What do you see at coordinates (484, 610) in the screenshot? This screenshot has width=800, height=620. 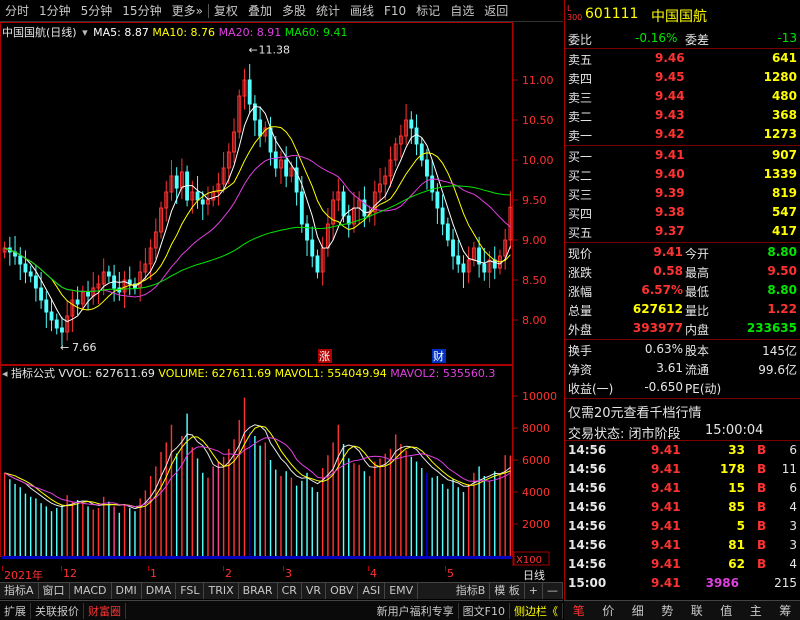 I see `f10-button: 图文F10` at bounding box center [484, 610].